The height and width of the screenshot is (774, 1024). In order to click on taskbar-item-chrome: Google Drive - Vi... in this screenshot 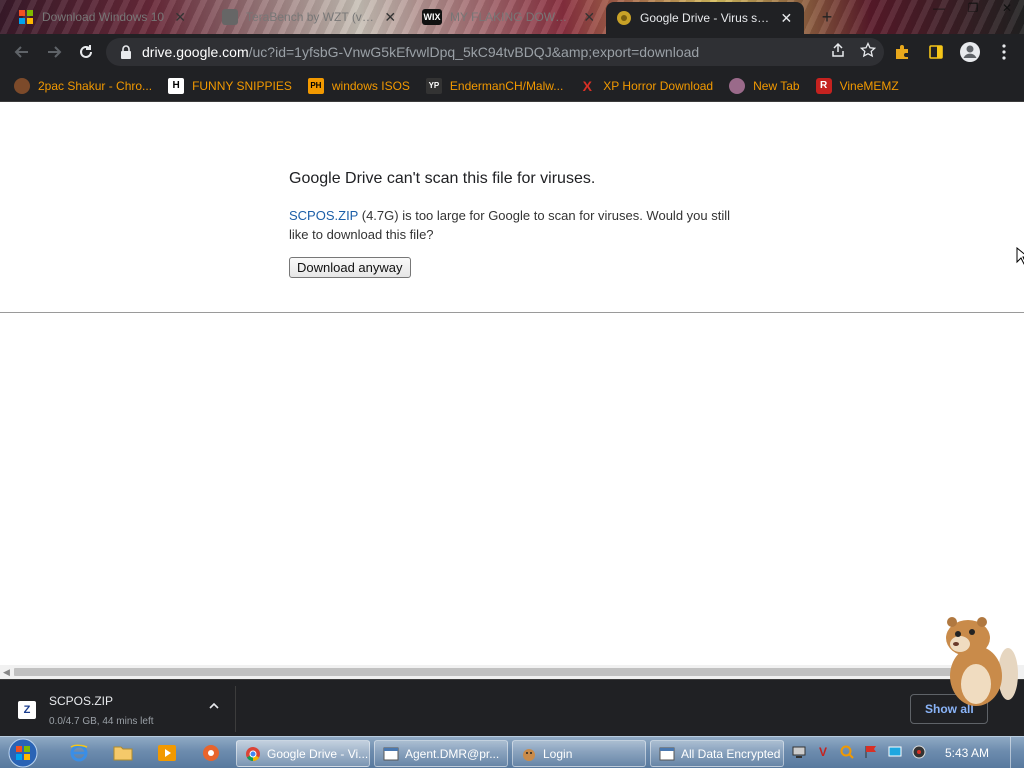, I will do `click(303, 753)`.